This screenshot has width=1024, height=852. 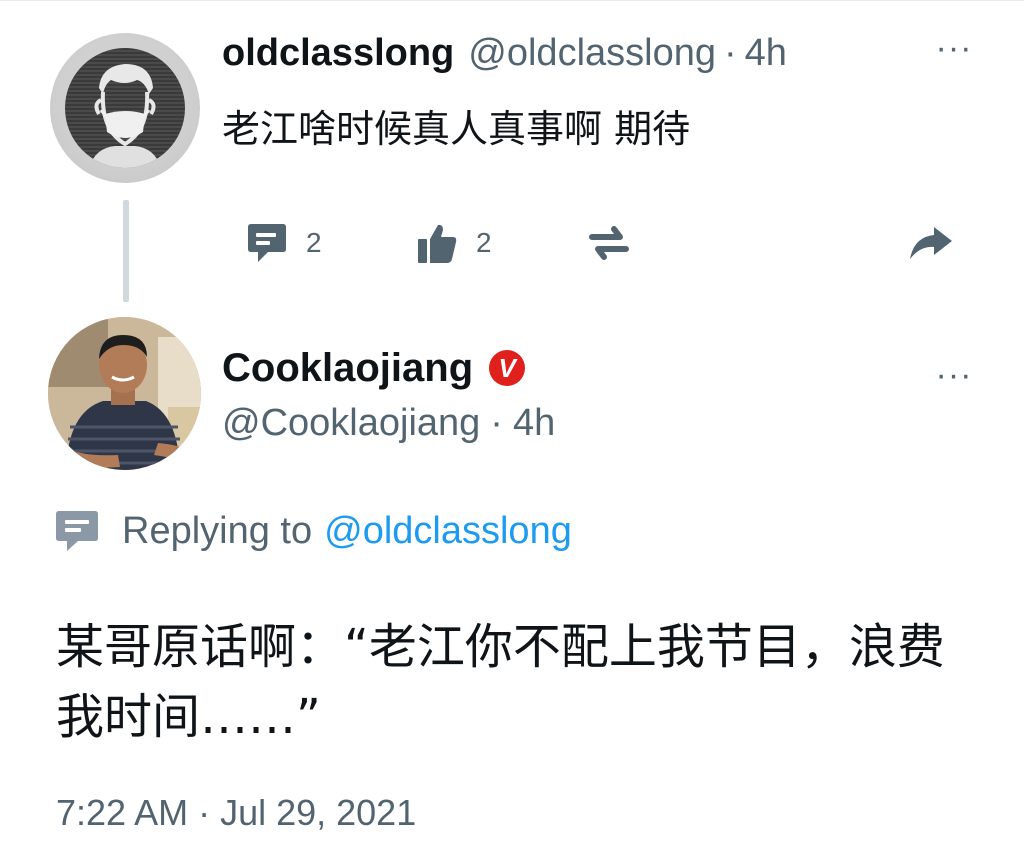 What do you see at coordinates (512, 243) in the screenshot?
I see `parent-action-bar: 2 2` at bounding box center [512, 243].